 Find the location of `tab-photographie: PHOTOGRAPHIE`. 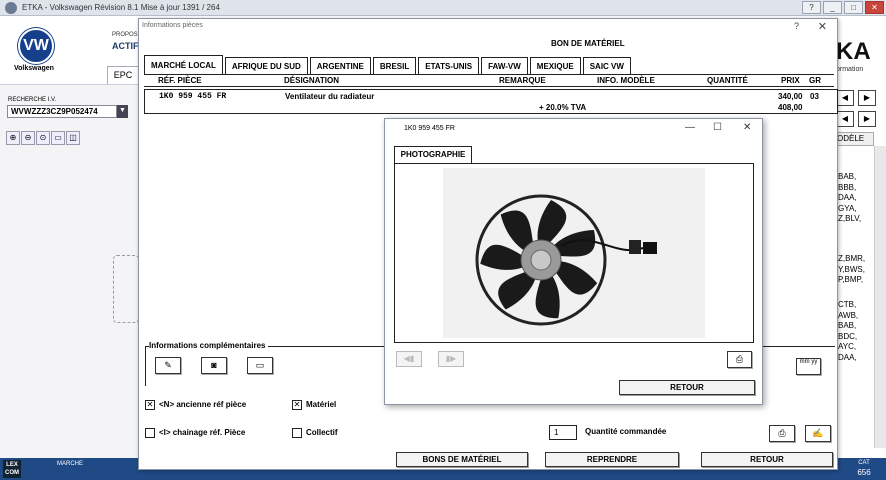

tab-photographie: PHOTOGRAPHIE is located at coordinates (433, 154).